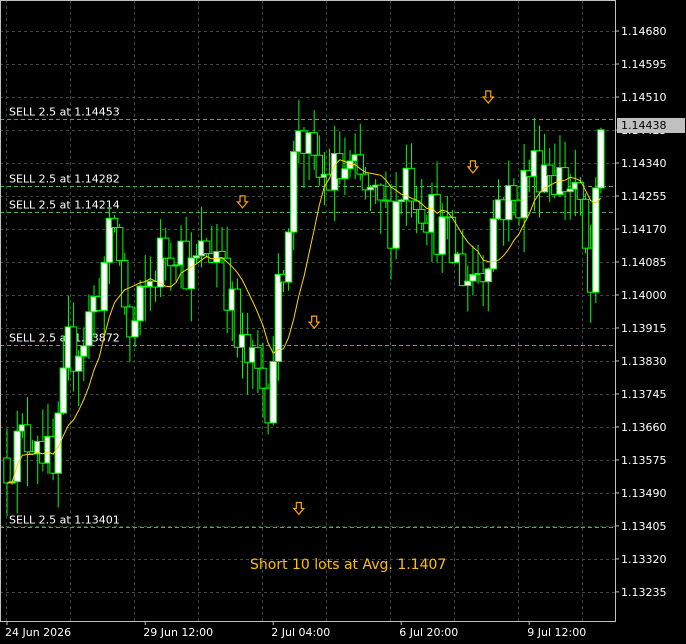 The height and width of the screenshot is (644, 686). What do you see at coordinates (644, 526) in the screenshot?
I see `price-tick-label: 1.13405` at bounding box center [644, 526].